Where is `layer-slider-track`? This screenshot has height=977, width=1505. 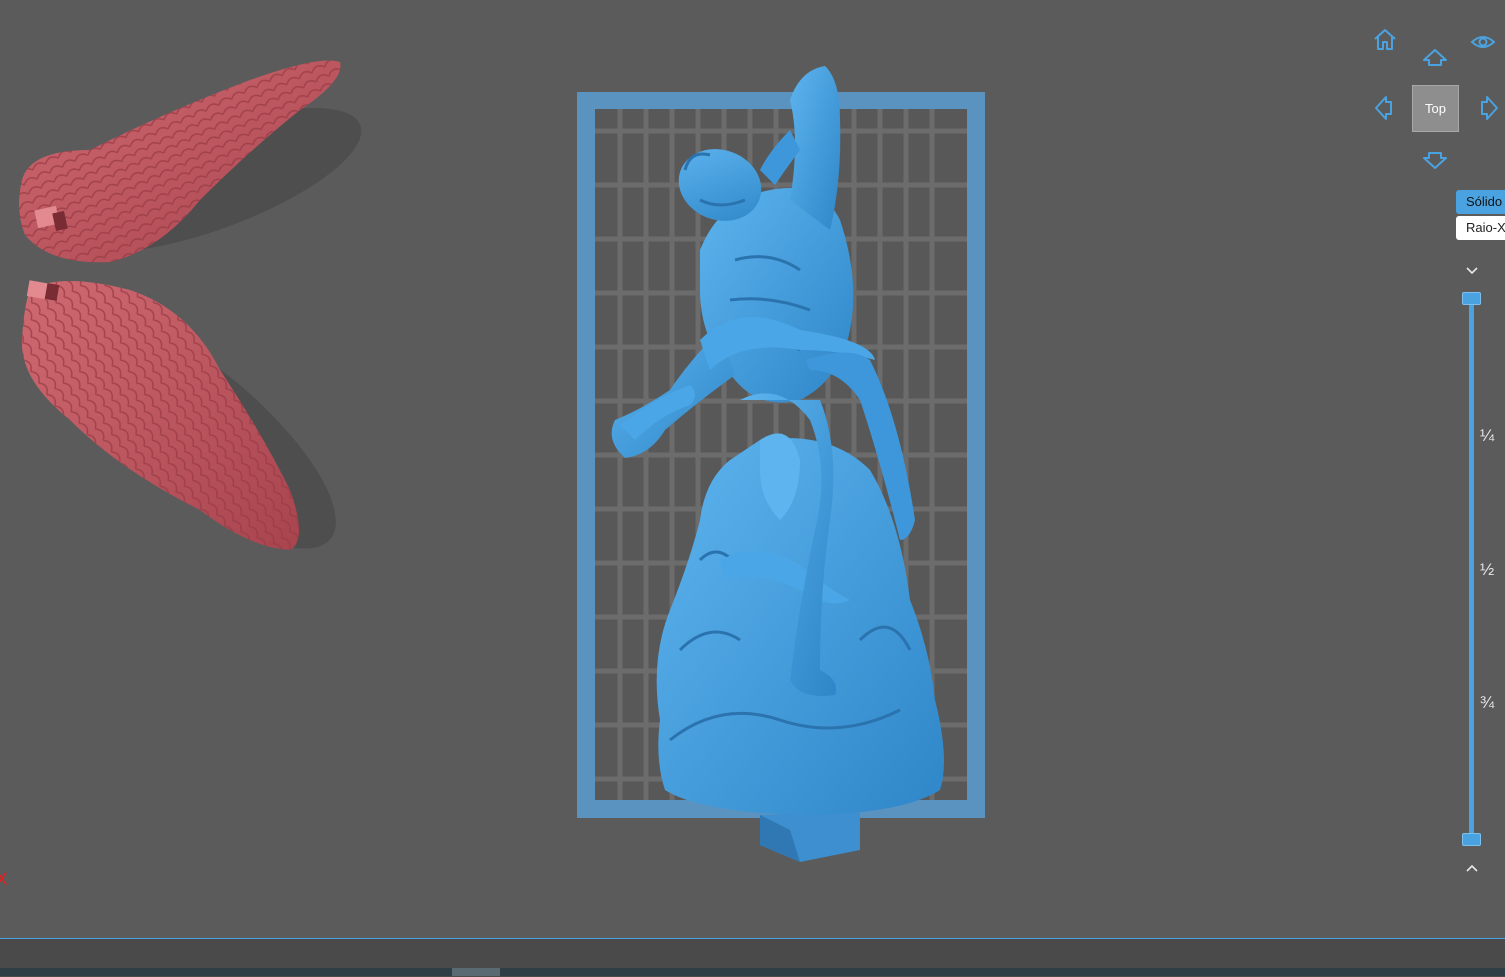
layer-slider-track is located at coordinates (1471, 570).